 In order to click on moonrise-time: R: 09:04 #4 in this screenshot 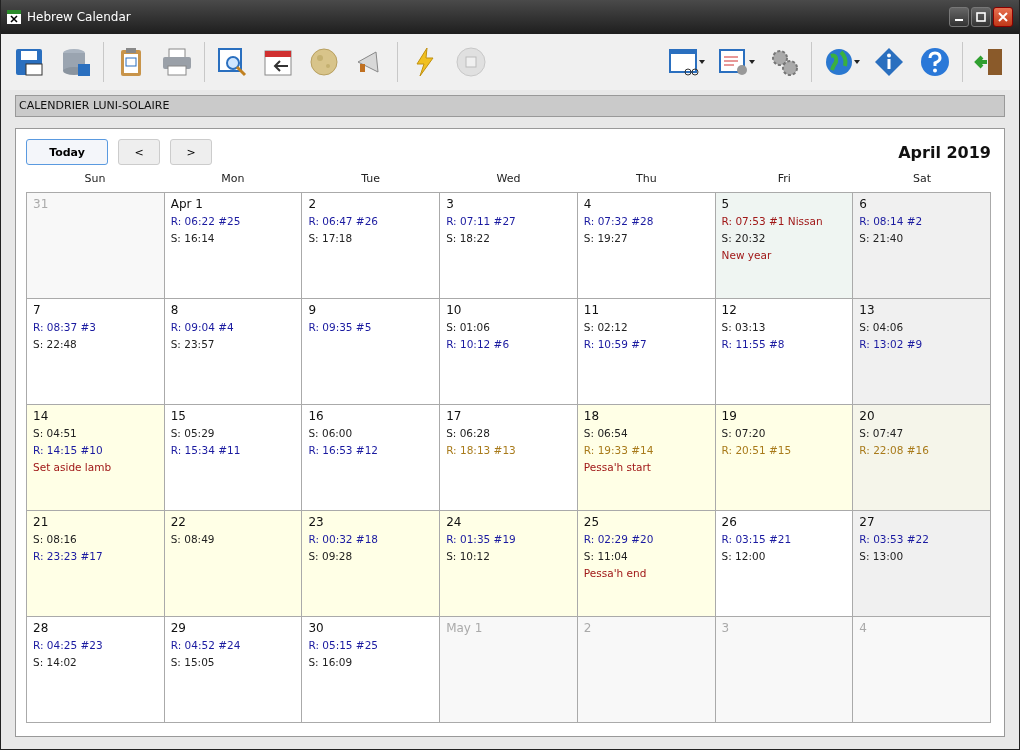, I will do `click(202, 327)`.